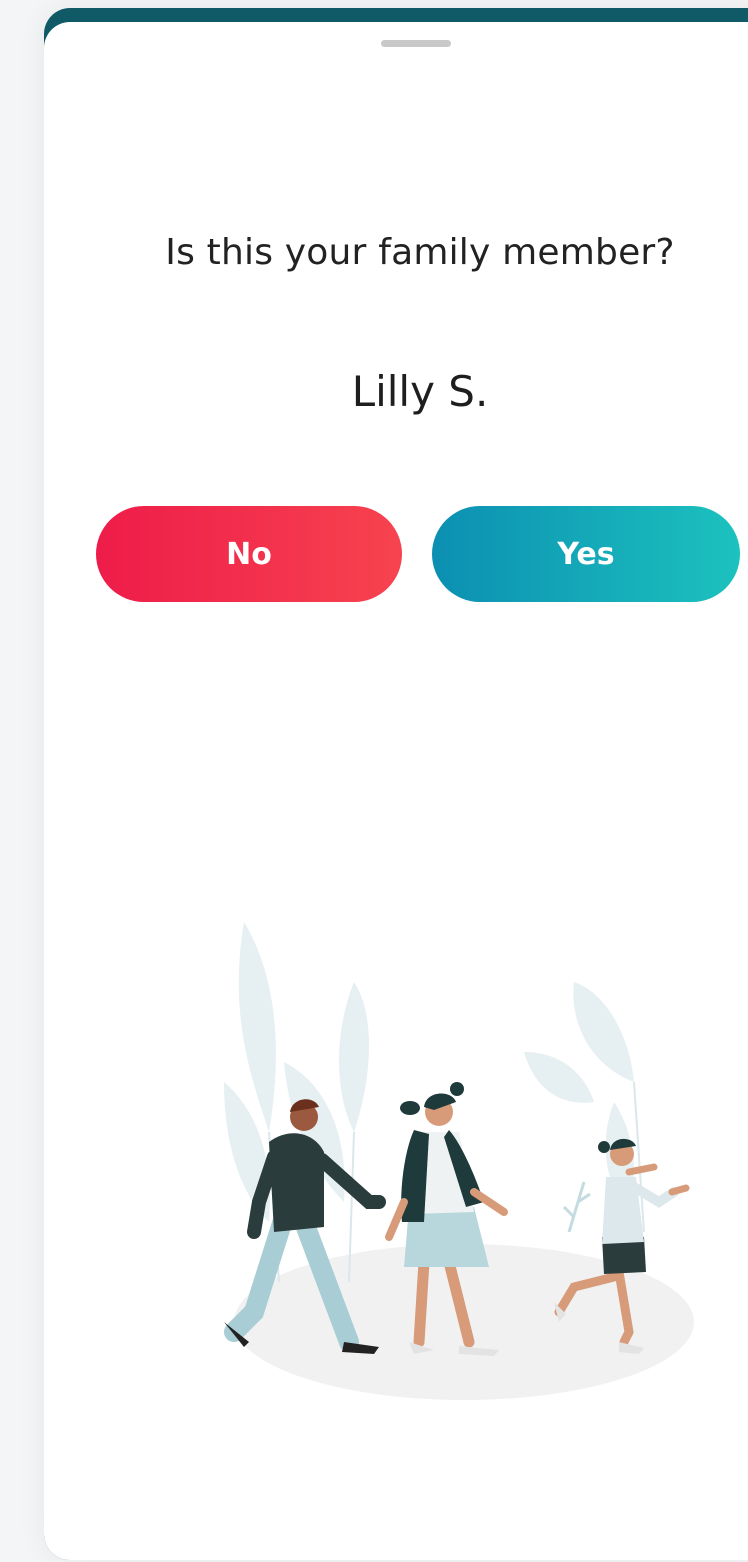  I want to click on no-button-label: No, so click(249, 554).